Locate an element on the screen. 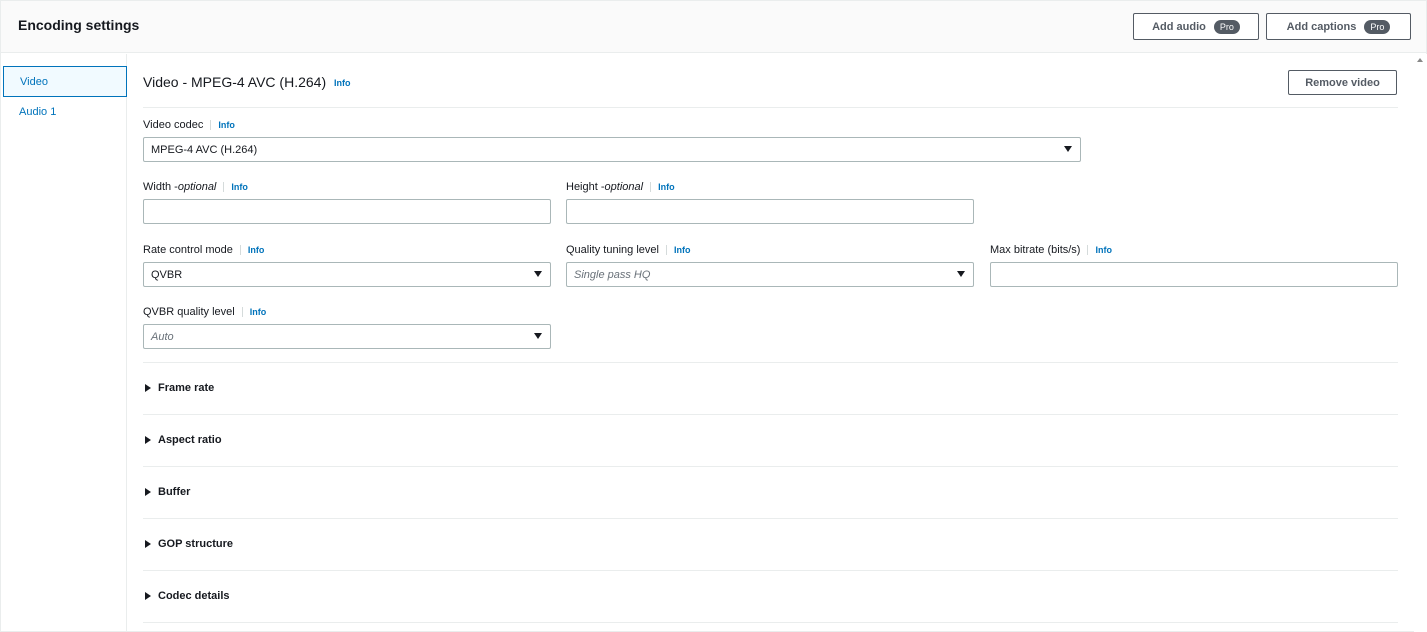  expander-gop-structure: GOP structure is located at coordinates (189, 544).